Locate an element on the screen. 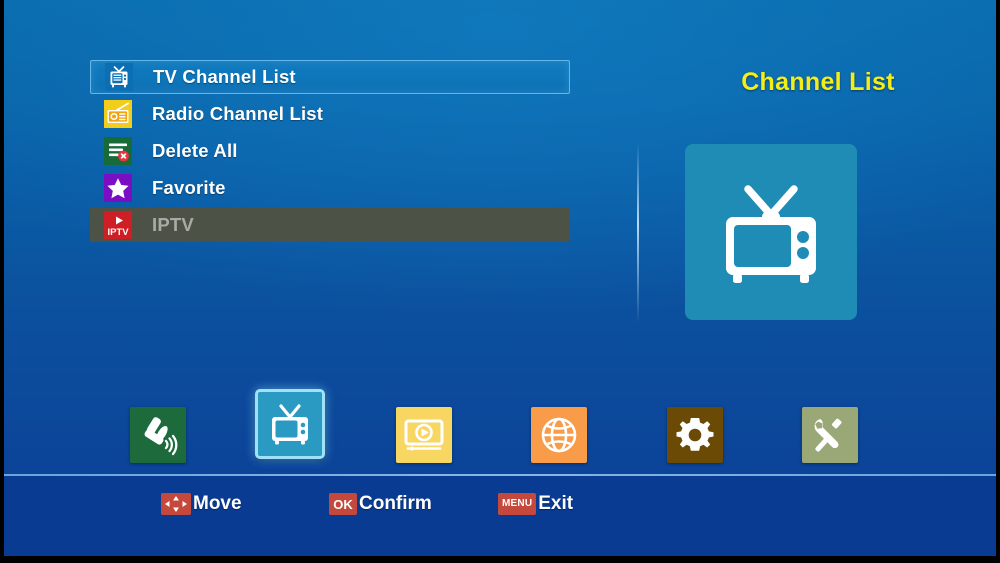 This screenshot has width=1000, height=563. delete-all-icon is located at coordinates (118, 151).